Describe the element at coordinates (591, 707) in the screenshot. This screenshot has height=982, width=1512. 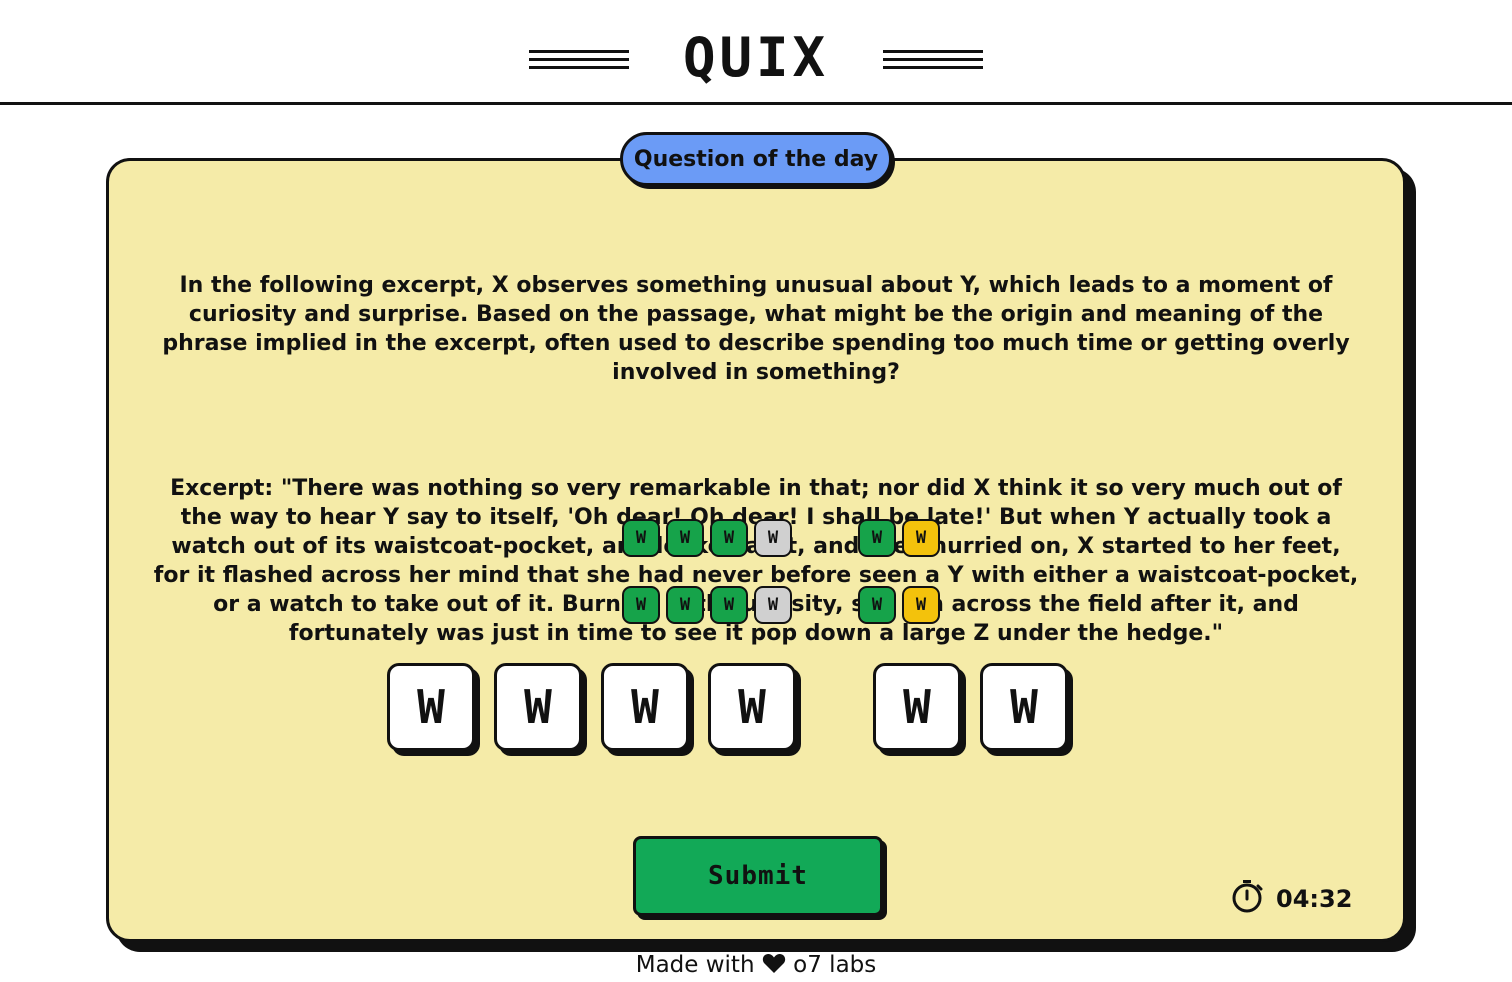
I see `answer-word-1: W W W W` at that location.